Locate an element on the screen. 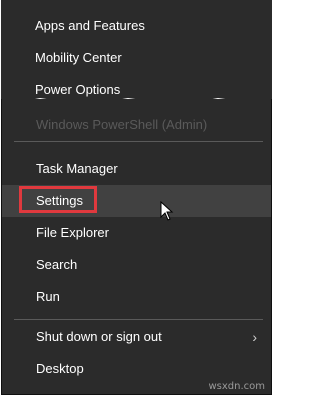  menu-item-windows-powershell-admin: Windows PowerShell (Admin) is located at coordinates (122, 124).